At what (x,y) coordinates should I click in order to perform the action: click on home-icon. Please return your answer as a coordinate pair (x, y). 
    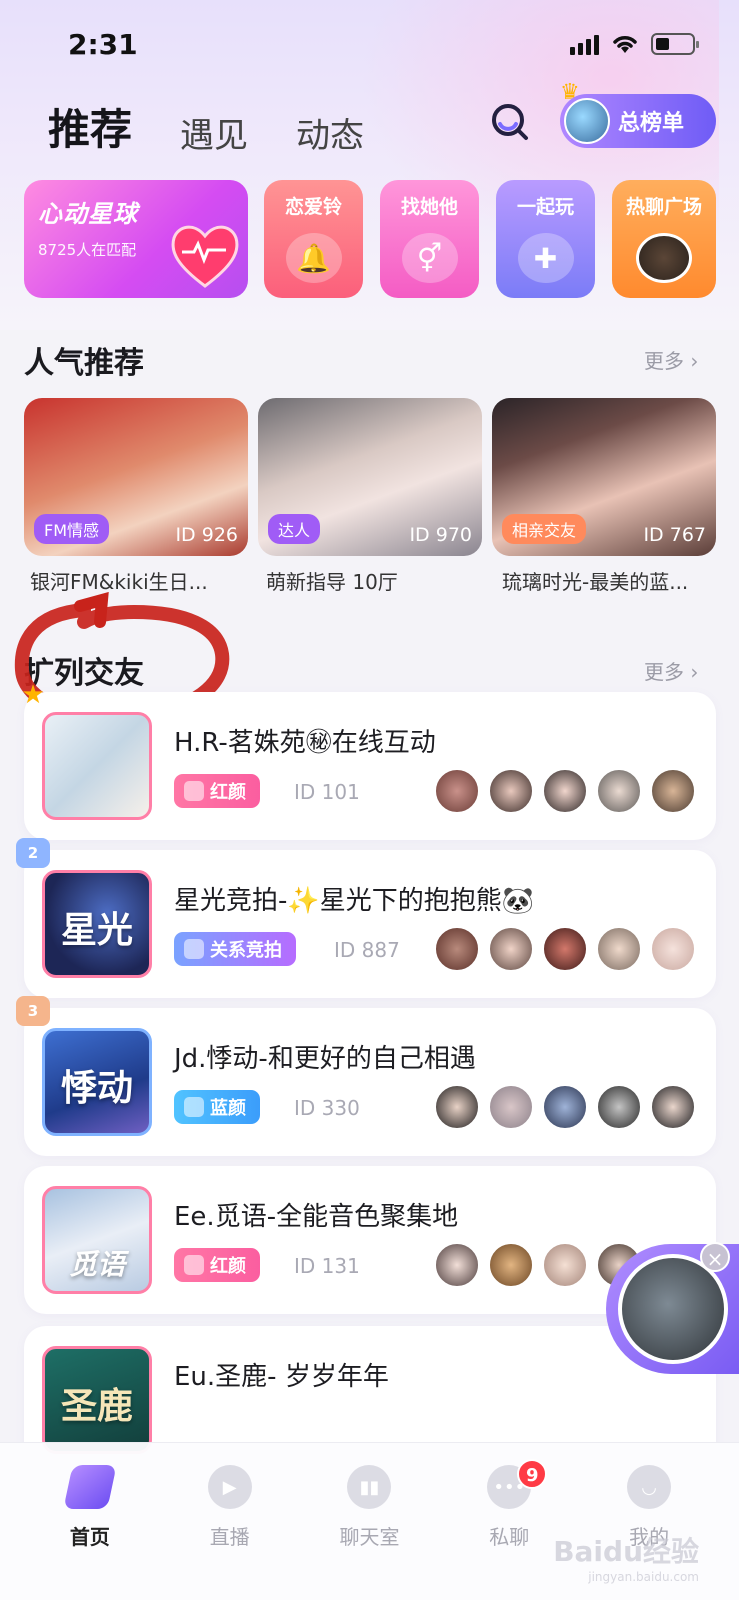
    Looking at the image, I should click on (90, 1487).